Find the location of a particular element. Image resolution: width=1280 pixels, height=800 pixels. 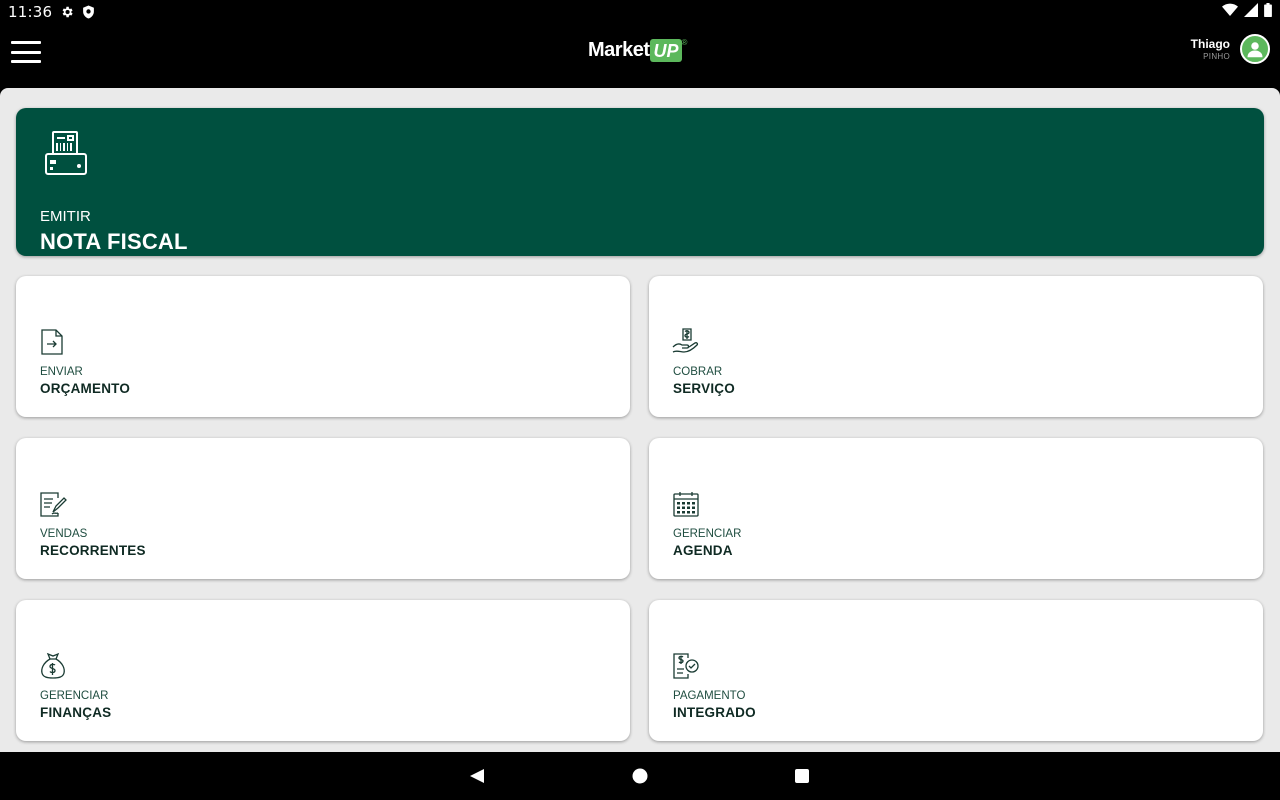

signal-icon is located at coordinates (1251, 12).